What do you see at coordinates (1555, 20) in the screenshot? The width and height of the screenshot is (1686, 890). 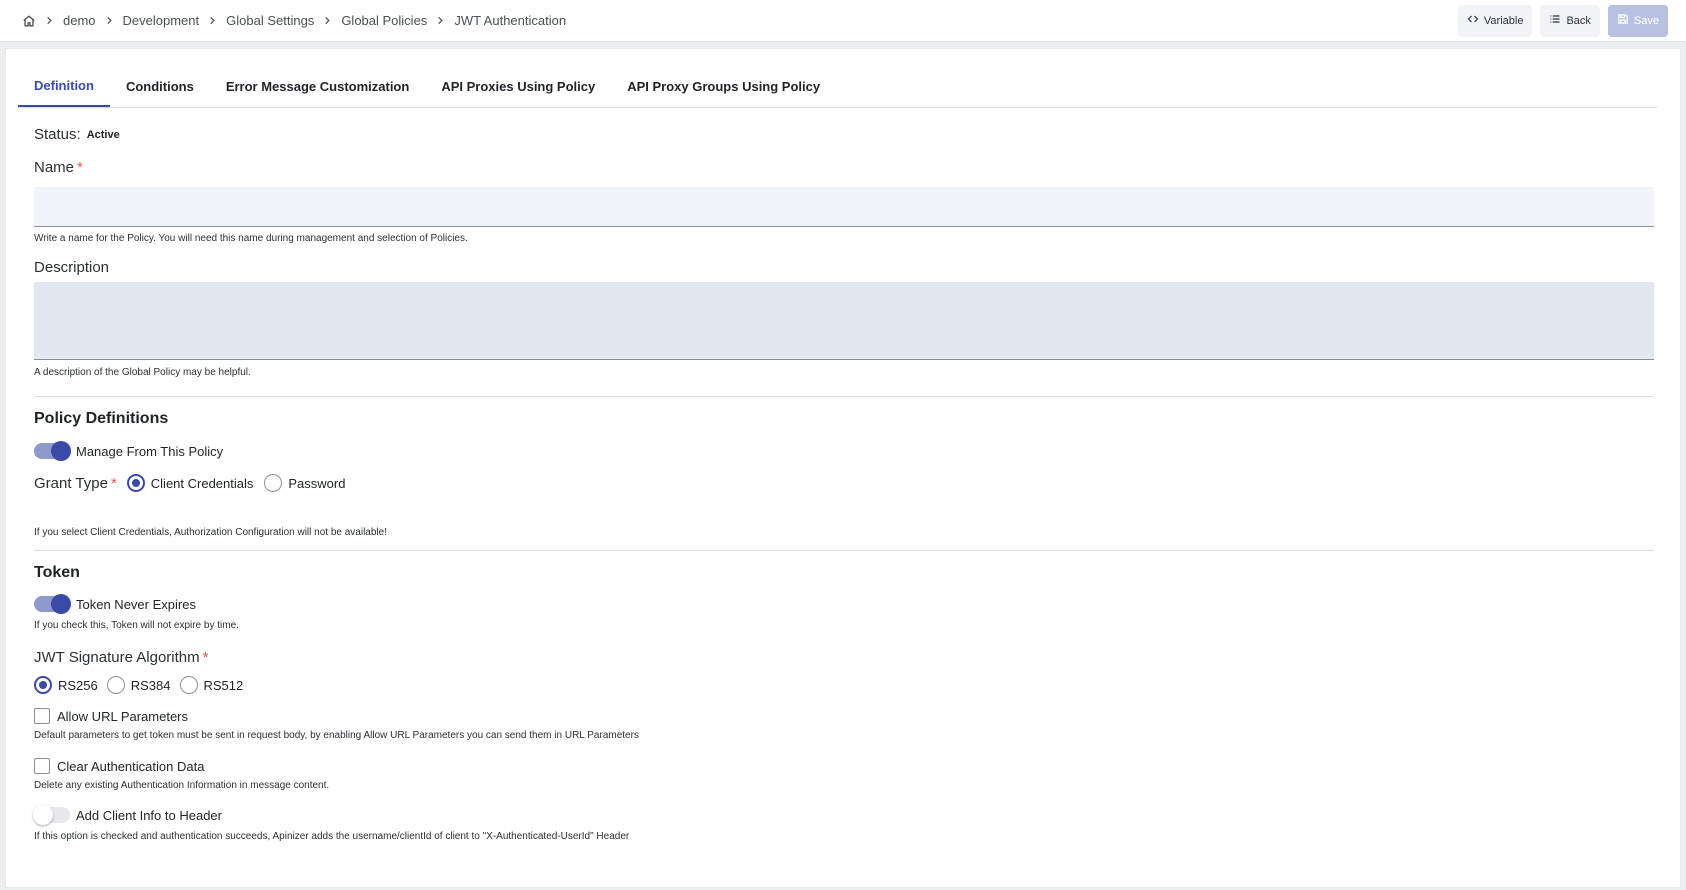 I see `list-icon` at bounding box center [1555, 20].